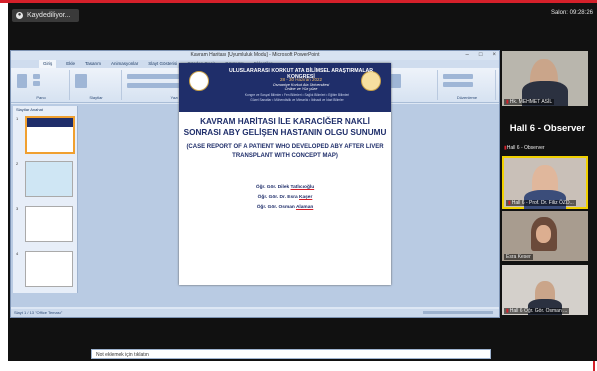 The width and height of the screenshot is (597, 371). Describe the element at coordinates (545, 78) in the screenshot. I see `participant-tile-1: ▮Hk. MEHMET ASİL` at that location.